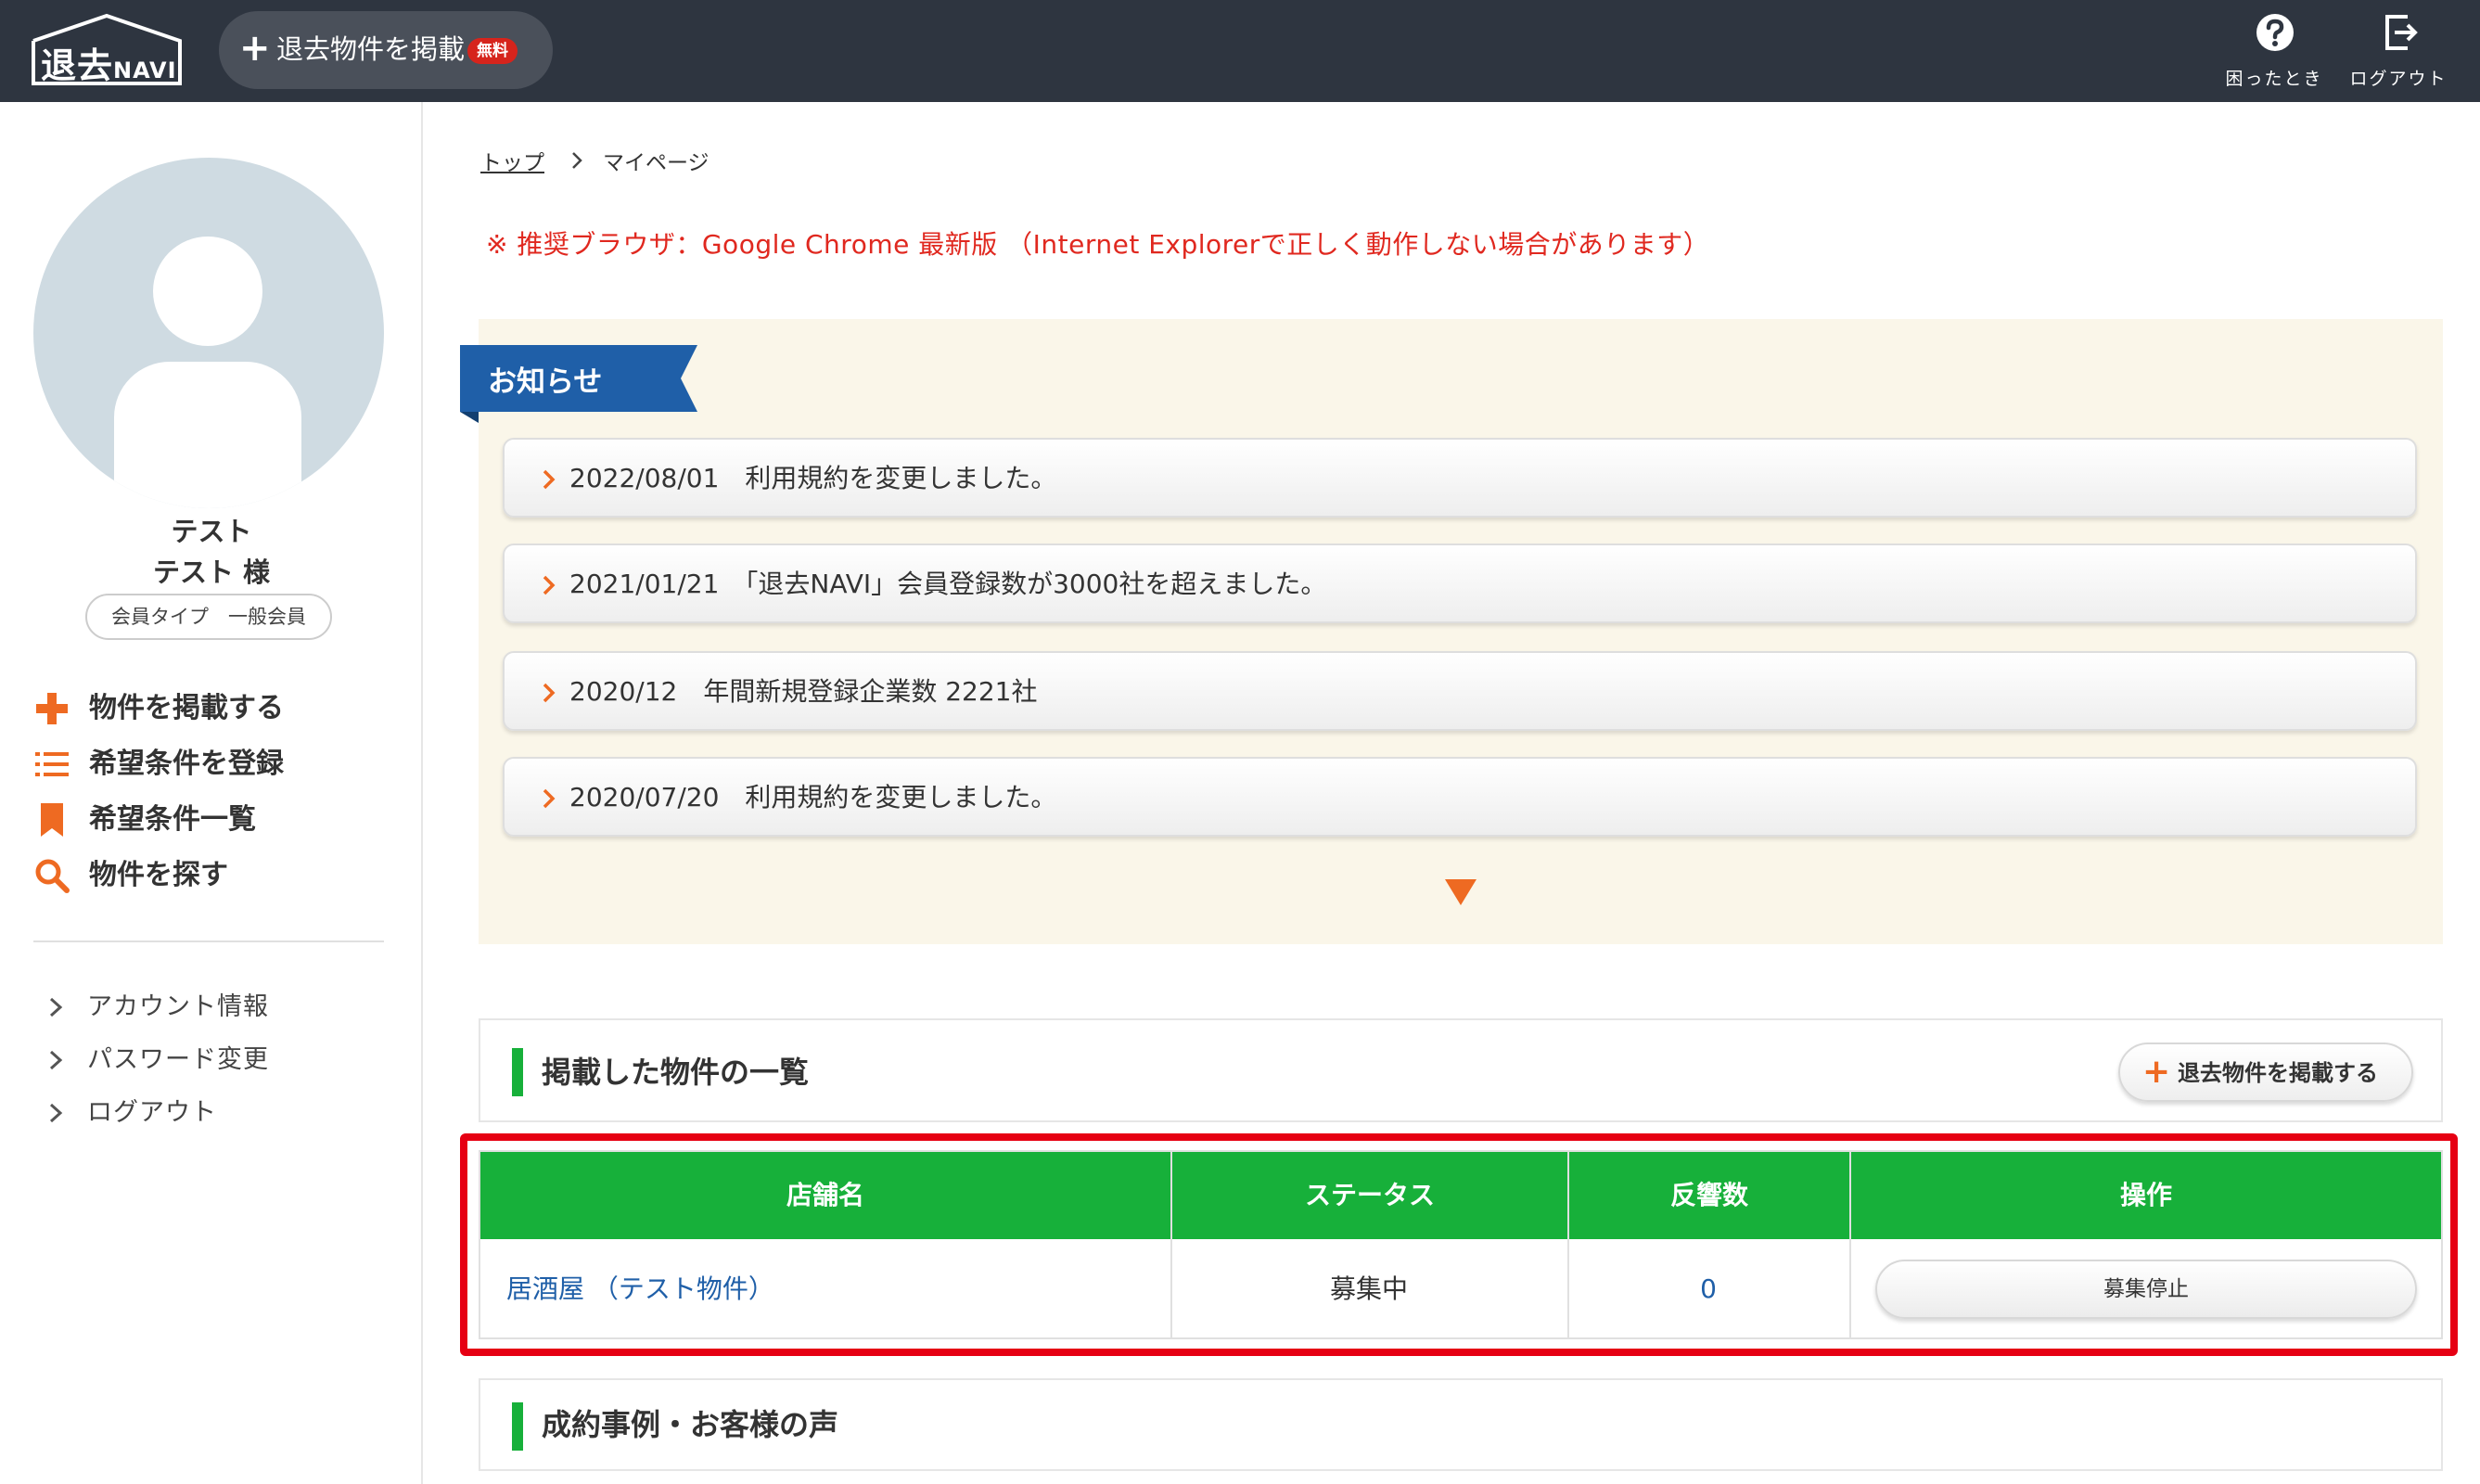  I want to click on post-property-label: 退去物件を掲載する, so click(2278, 1073).